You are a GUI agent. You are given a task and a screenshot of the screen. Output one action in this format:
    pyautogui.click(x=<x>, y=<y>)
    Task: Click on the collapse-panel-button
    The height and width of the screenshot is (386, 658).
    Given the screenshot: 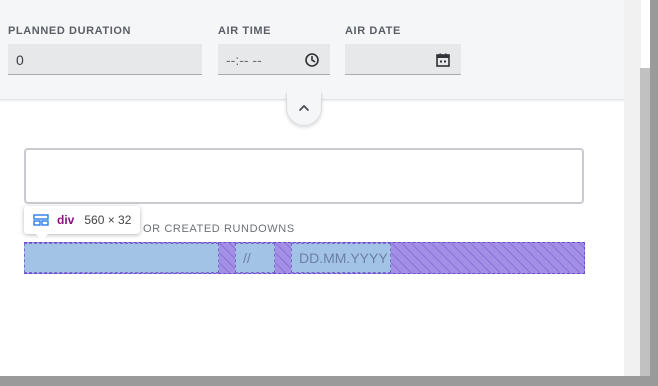 What is the action you would take?
    pyautogui.click(x=304, y=109)
    